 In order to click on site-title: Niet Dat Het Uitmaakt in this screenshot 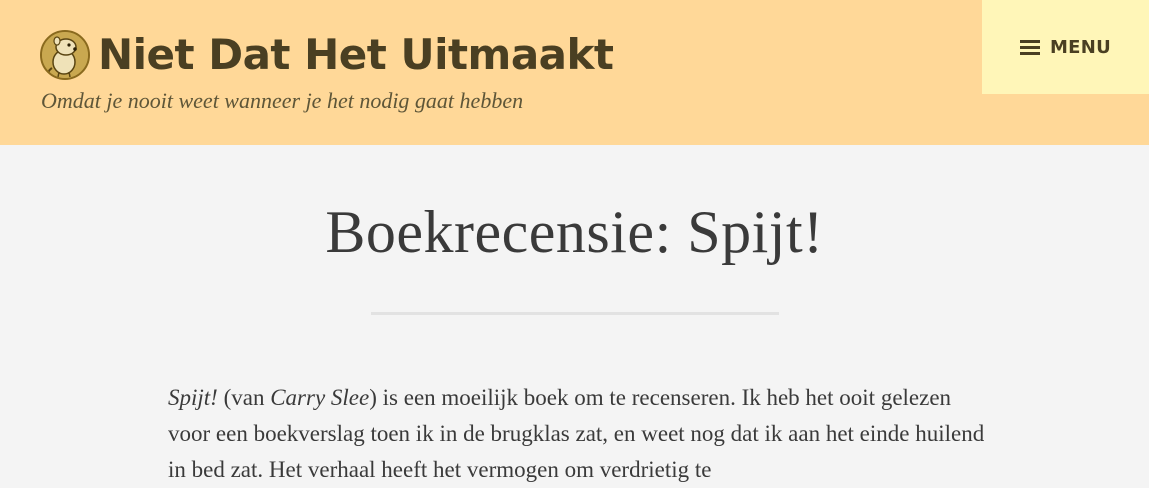, I will do `click(356, 55)`.